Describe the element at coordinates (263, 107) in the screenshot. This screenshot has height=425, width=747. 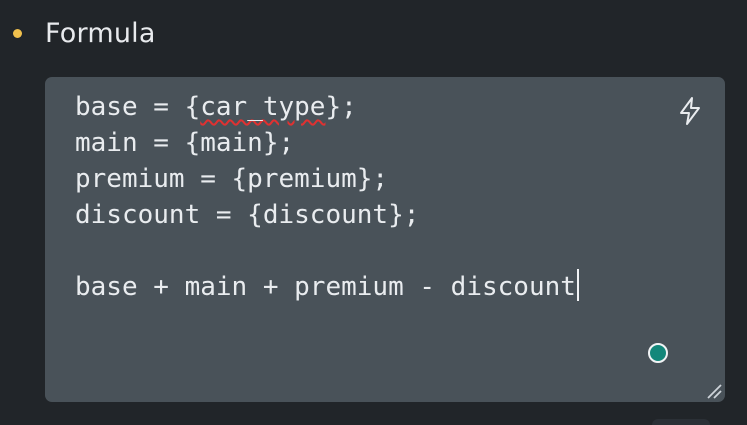
I see `spellcheck-error-word: car_type` at that location.